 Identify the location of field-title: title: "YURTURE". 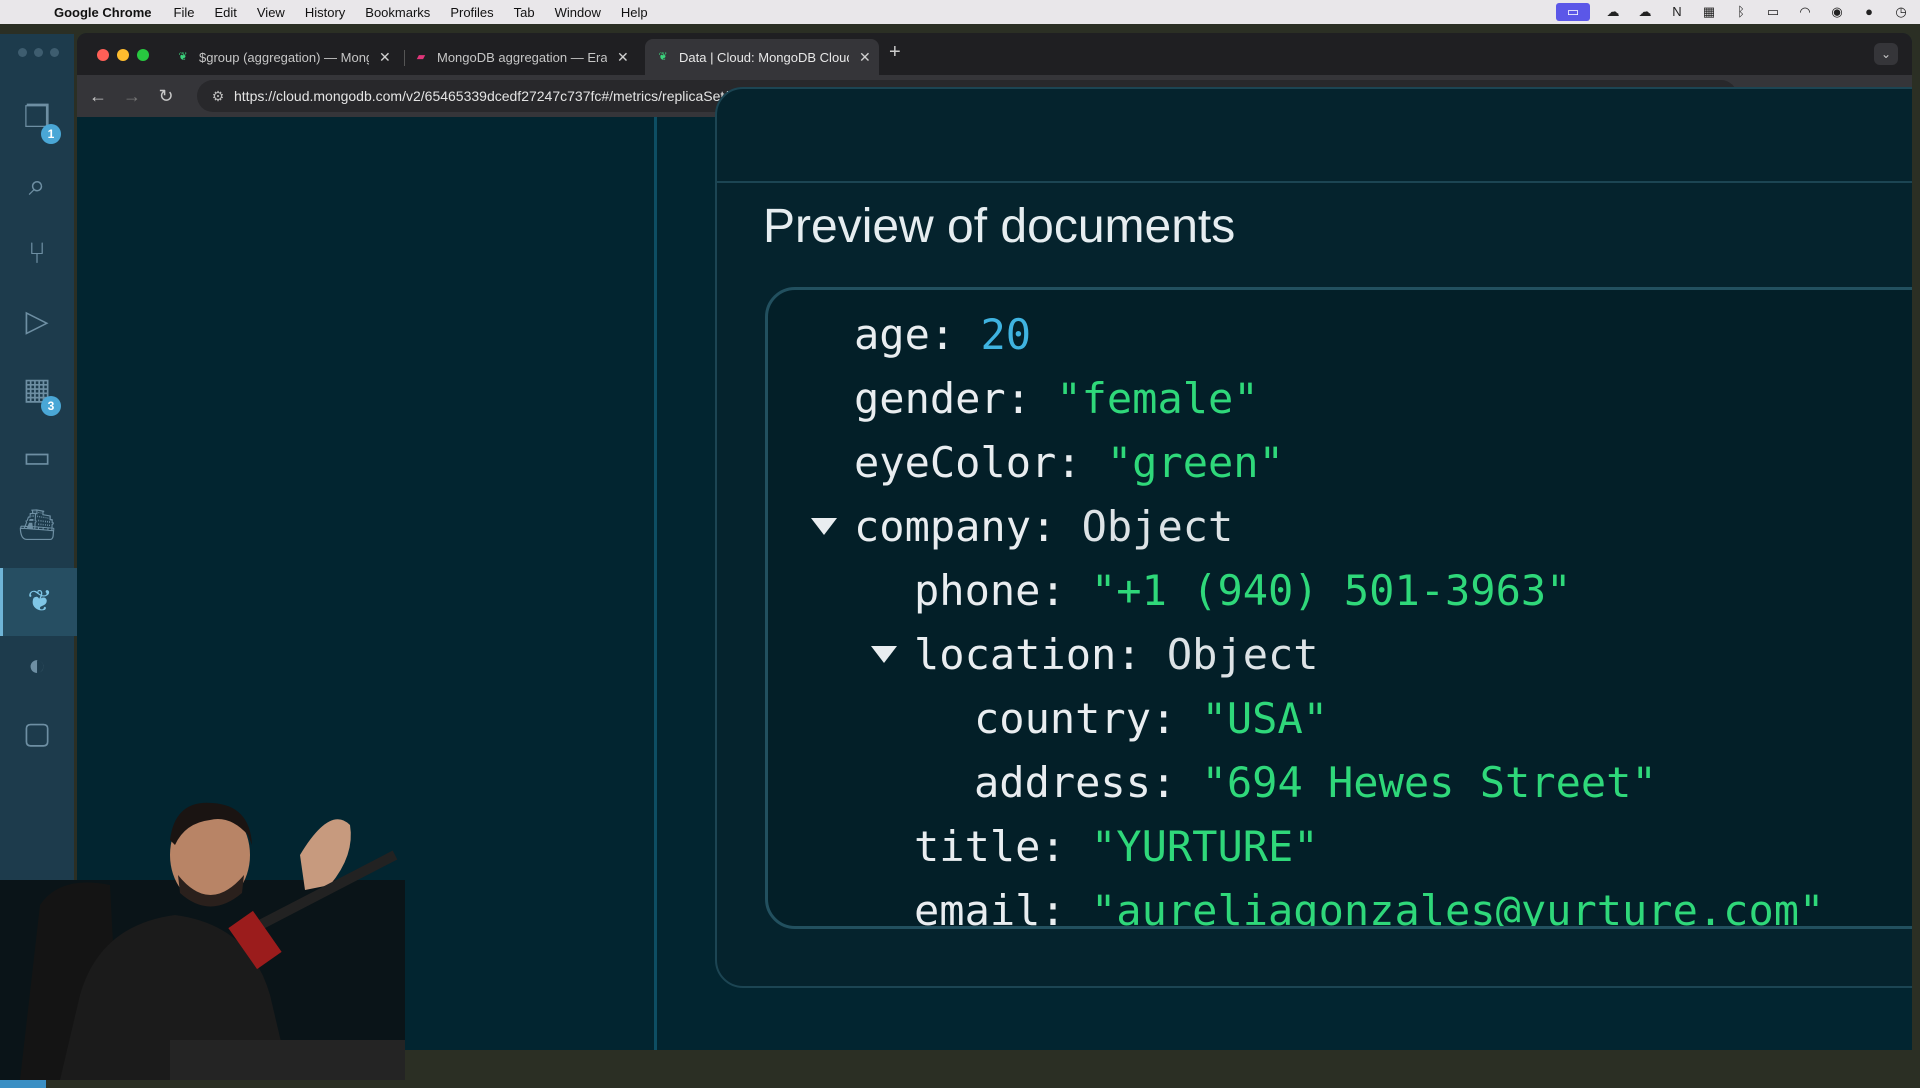
(1116, 846).